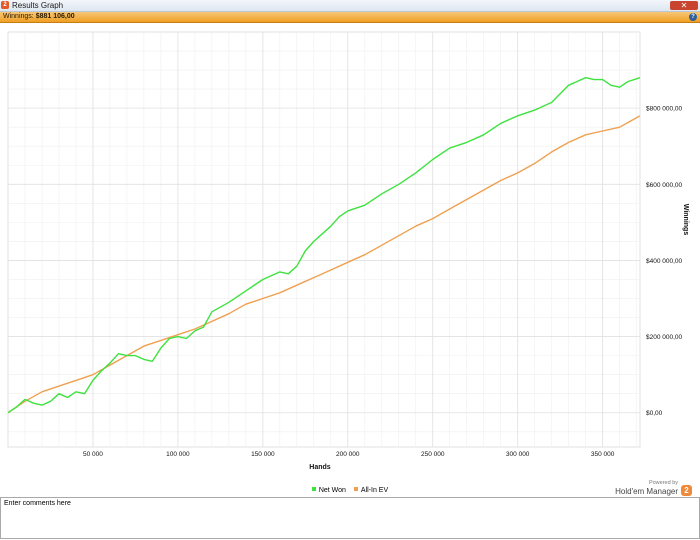  I want to click on winnings-value: $881 106,00, so click(55, 16).